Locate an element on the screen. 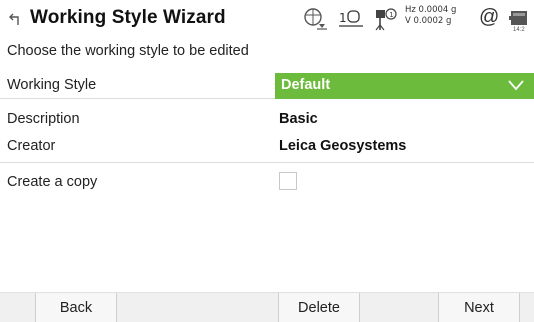 The height and width of the screenshot is (322, 534). at-icon: @ is located at coordinates (489, 17).